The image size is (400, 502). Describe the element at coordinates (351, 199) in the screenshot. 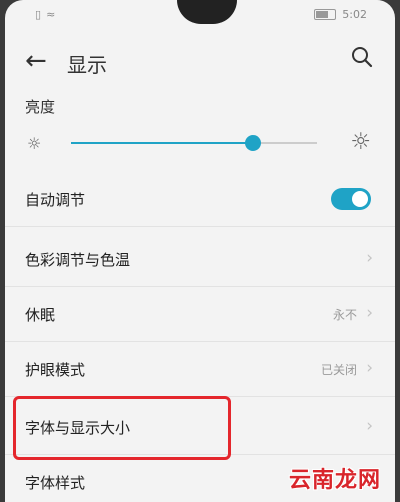

I see `auto-adjust-toggle` at that location.